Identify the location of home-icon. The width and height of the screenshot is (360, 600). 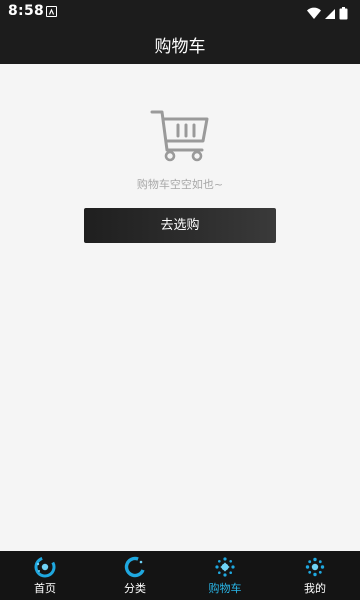
(45, 567).